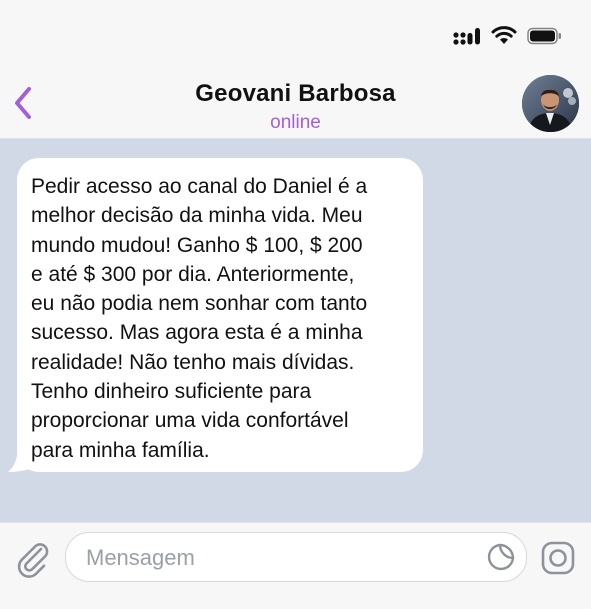 The height and width of the screenshot is (609, 591). I want to click on battery-icon, so click(545, 38).